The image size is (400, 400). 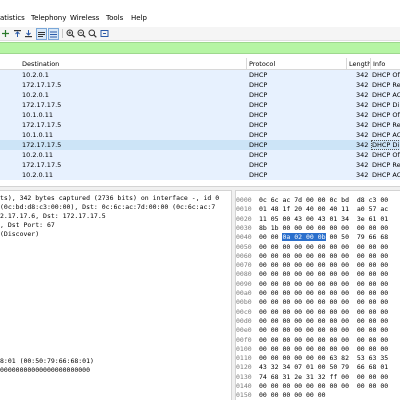 I want to click on hex-offset: 0030, so click(x=244, y=227).